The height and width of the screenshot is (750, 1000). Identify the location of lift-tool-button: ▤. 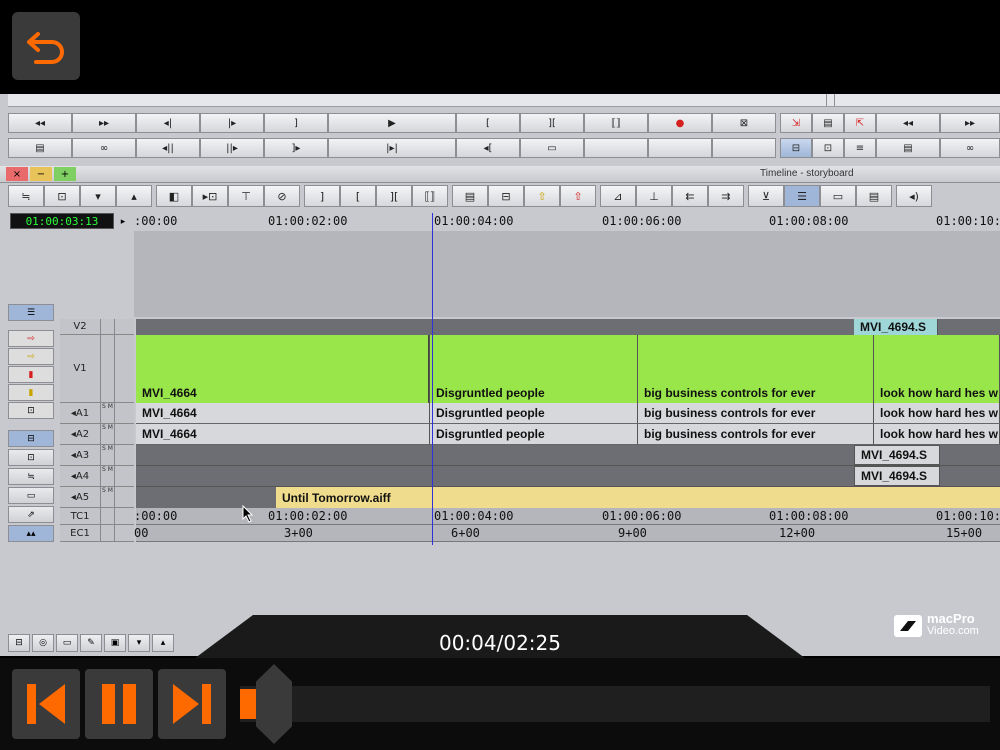
(470, 196).